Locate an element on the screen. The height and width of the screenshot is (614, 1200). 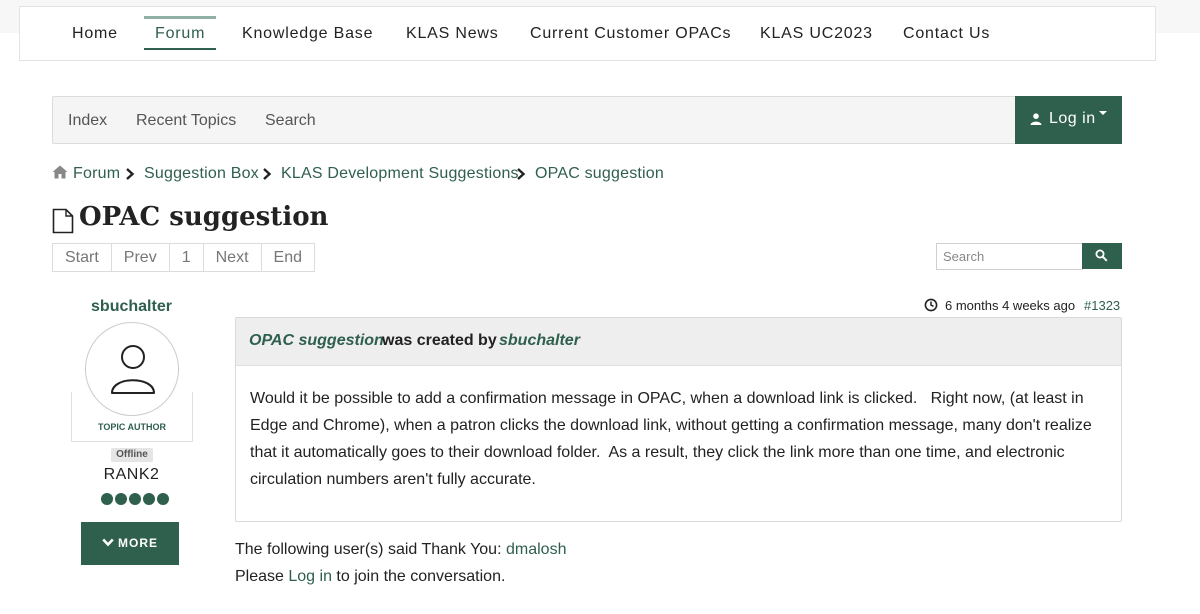
active-indicator is located at coordinates (180, 17).